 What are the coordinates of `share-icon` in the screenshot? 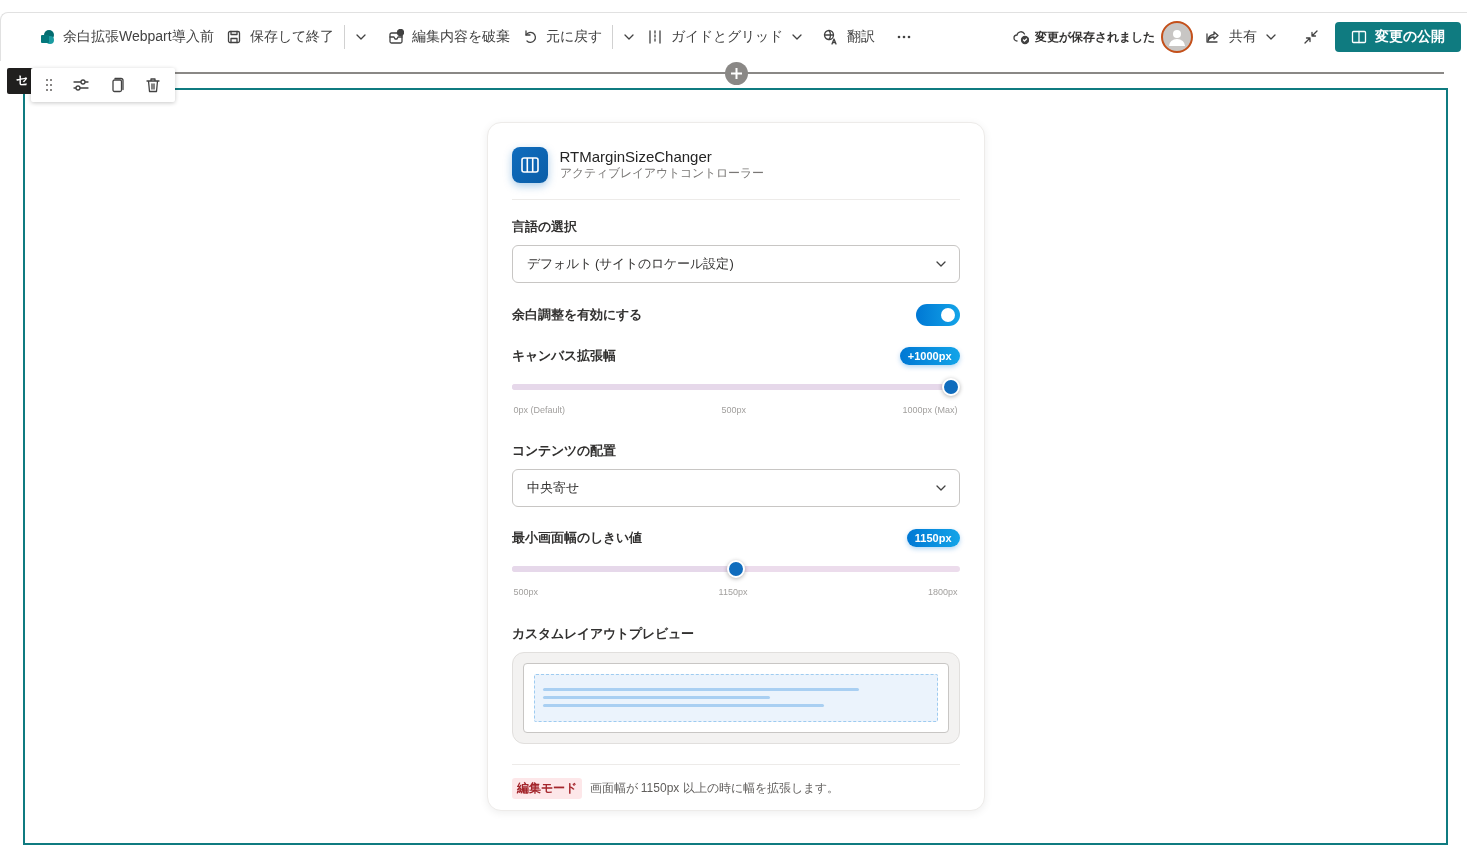 It's located at (1213, 37).